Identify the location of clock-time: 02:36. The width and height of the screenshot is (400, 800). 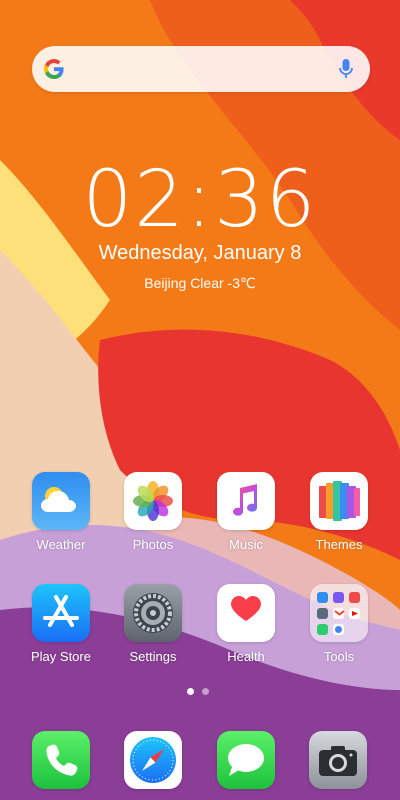
(200, 200).